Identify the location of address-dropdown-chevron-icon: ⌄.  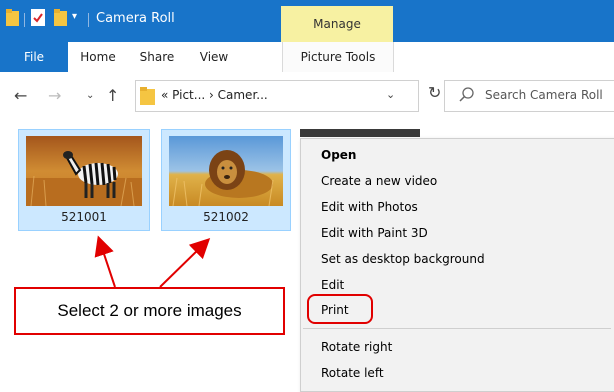
(390, 94).